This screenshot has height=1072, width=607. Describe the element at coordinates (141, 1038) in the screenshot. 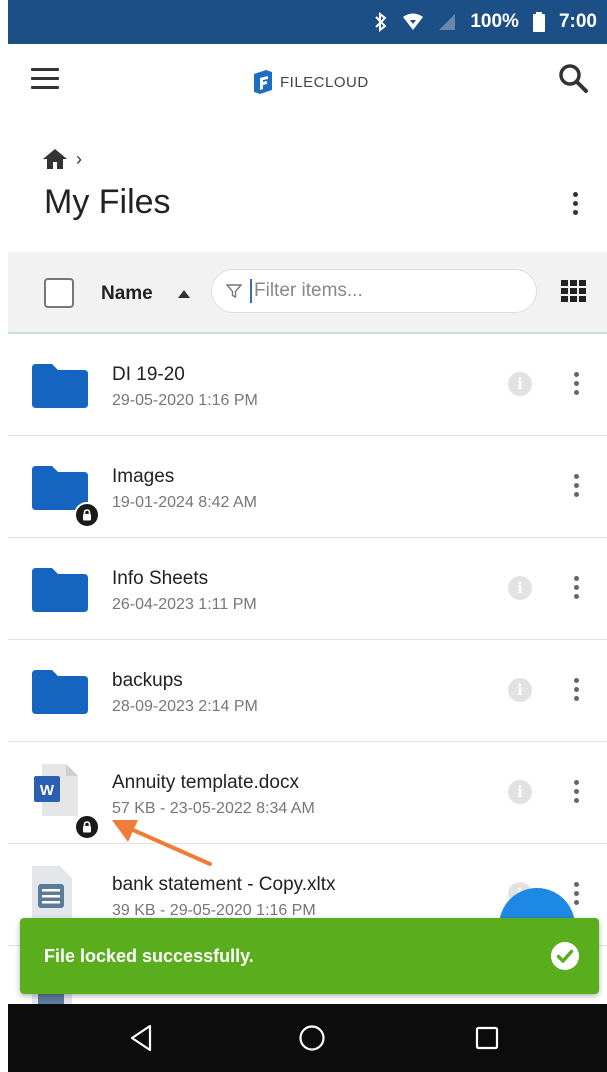

I see `back-icon` at that location.